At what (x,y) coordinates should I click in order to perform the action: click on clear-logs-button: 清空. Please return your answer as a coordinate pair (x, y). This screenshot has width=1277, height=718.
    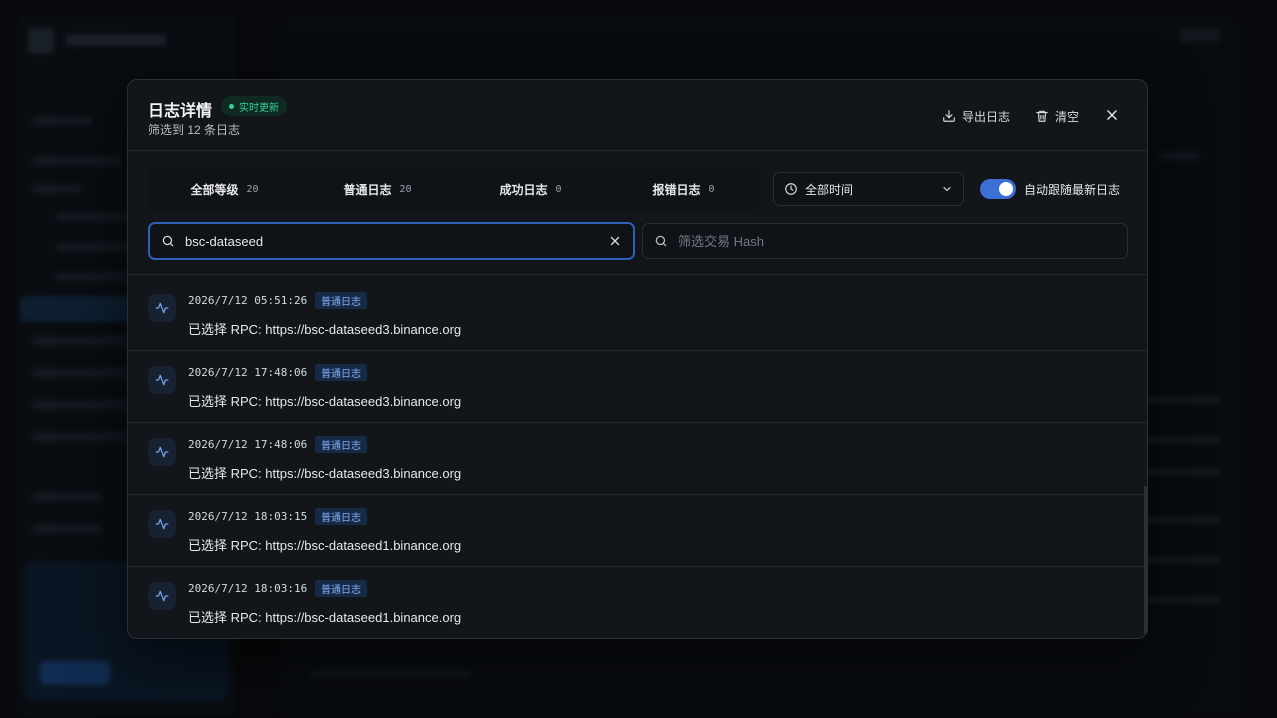
    Looking at the image, I should click on (1057, 116).